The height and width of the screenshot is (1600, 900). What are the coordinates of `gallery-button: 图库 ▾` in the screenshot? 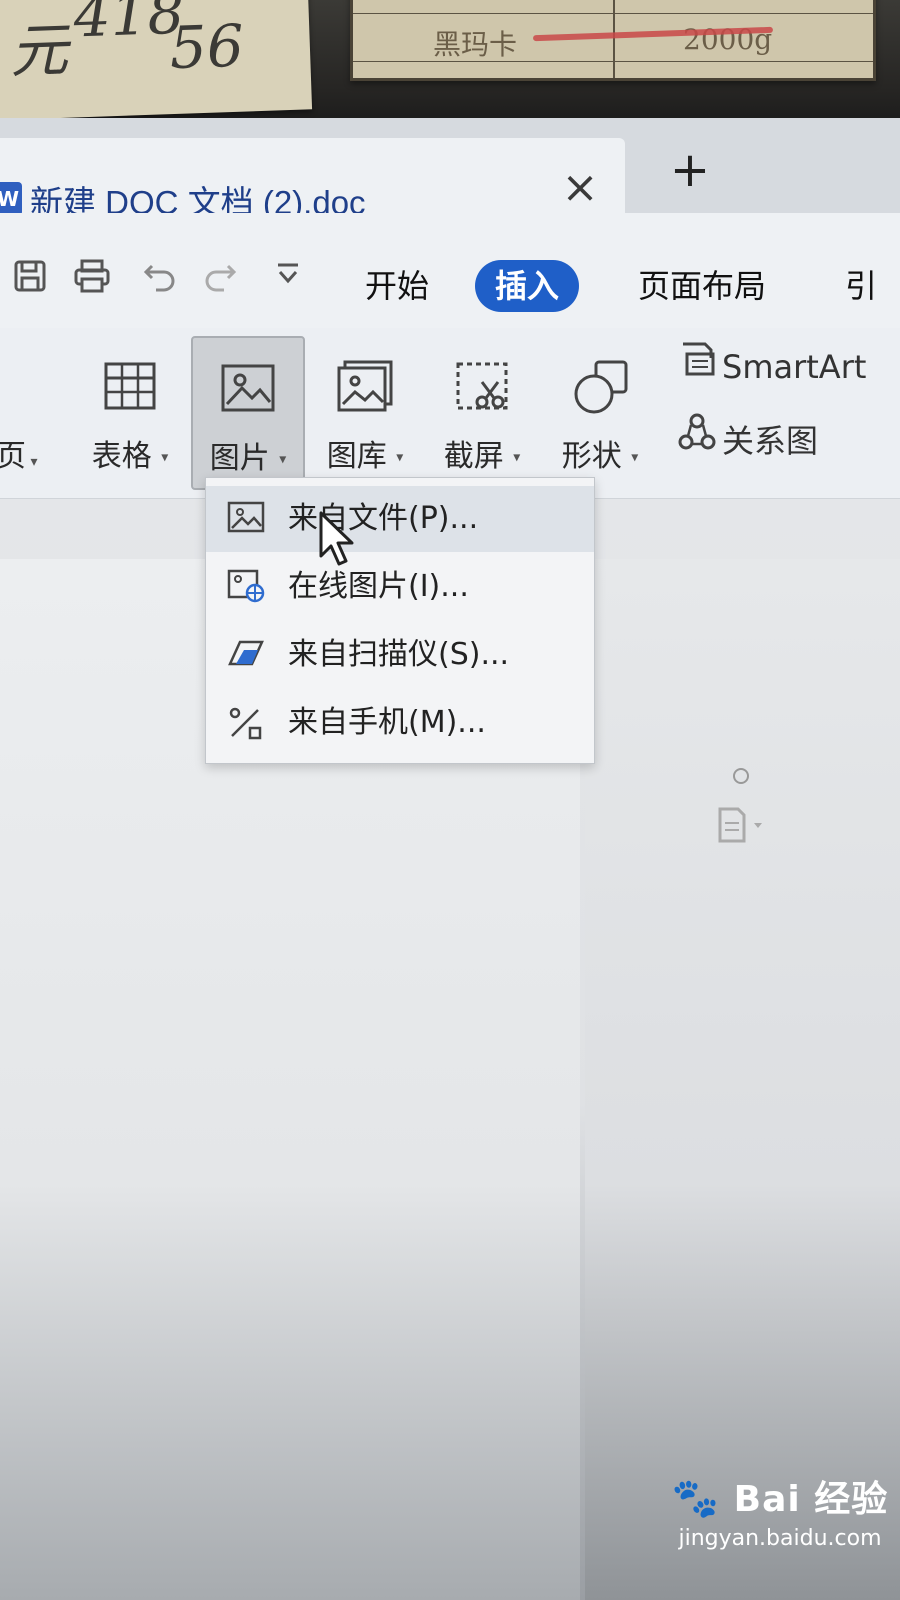 It's located at (365, 411).